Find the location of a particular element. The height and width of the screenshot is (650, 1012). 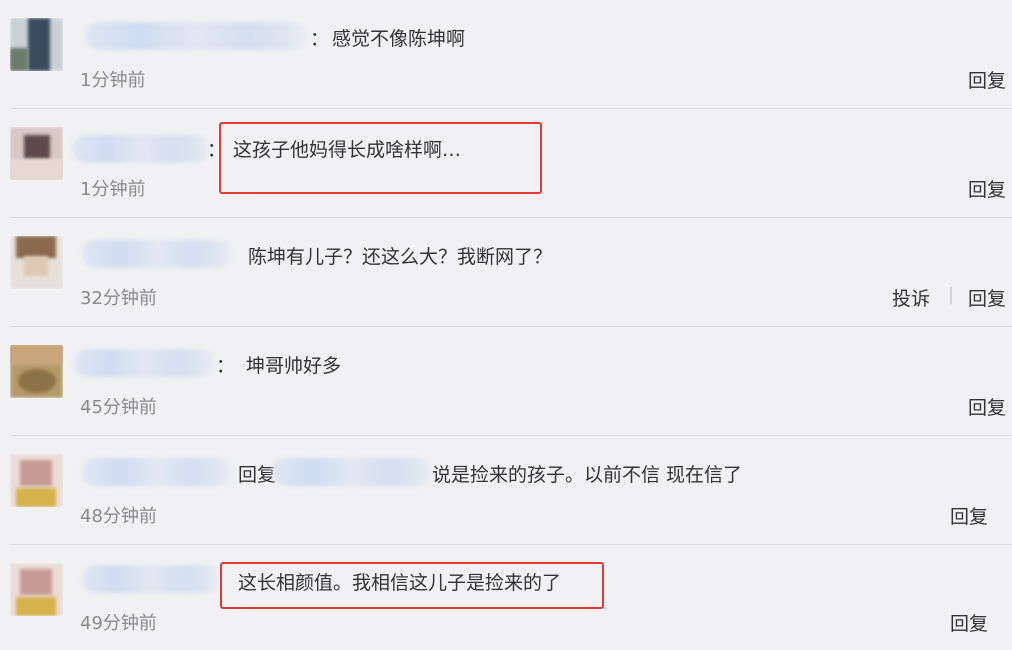

reply-target-blurred is located at coordinates (352, 472).